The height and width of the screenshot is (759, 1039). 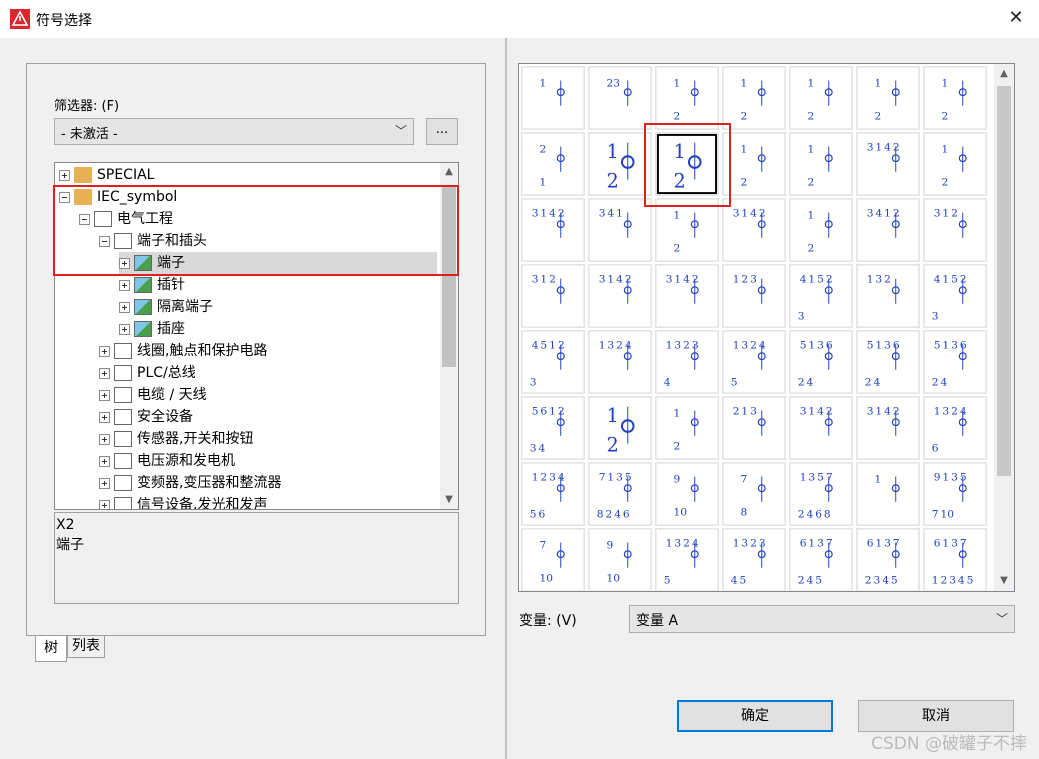 I want to click on tree-node-cable-antenna: 电缆 / 天线, so click(x=153, y=395).